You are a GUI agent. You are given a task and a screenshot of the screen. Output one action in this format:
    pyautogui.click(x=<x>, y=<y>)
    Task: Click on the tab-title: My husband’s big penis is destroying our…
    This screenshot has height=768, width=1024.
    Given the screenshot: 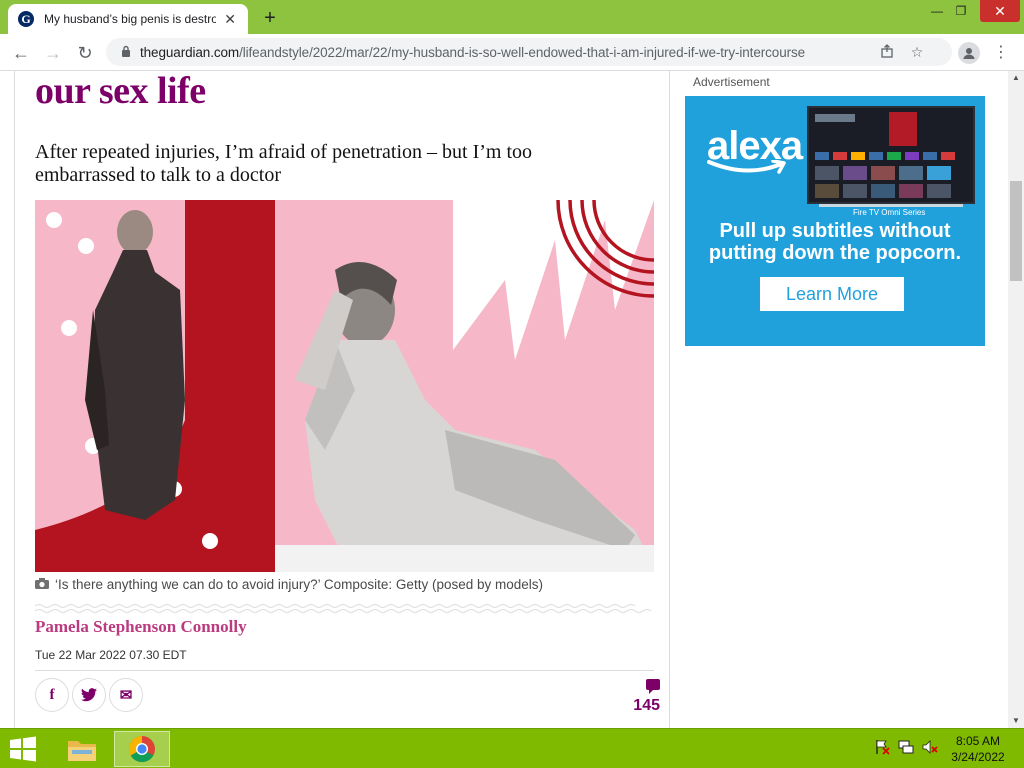 What is the action you would take?
    pyautogui.click(x=130, y=19)
    